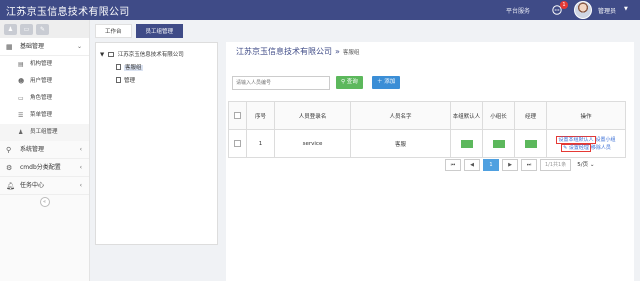  What do you see at coordinates (156, 143) in the screenshot?
I see `org-tree-panel: ▼ 江苏京玉信息技术有限公司 客服组 管理` at bounding box center [156, 143].